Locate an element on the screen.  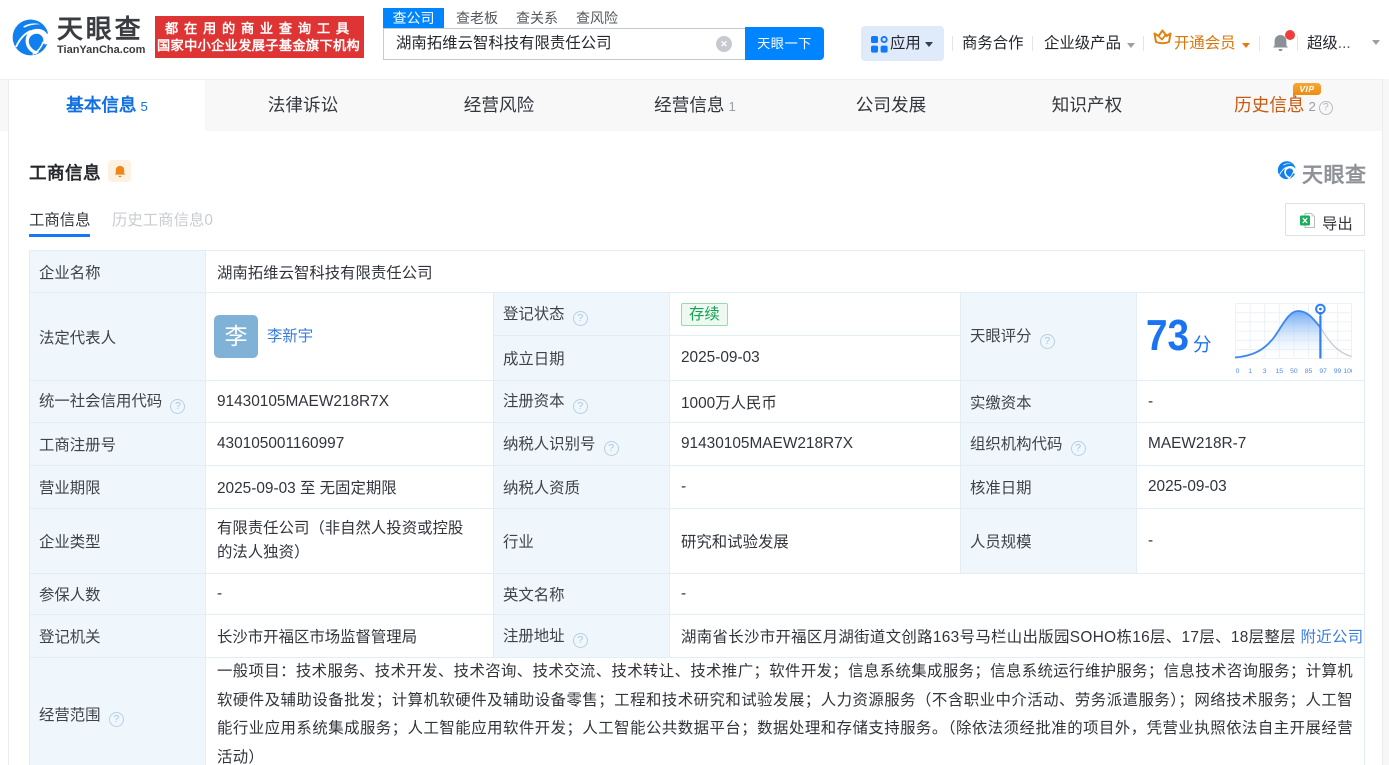
svg-text: 85 is located at coordinates (1309, 371).